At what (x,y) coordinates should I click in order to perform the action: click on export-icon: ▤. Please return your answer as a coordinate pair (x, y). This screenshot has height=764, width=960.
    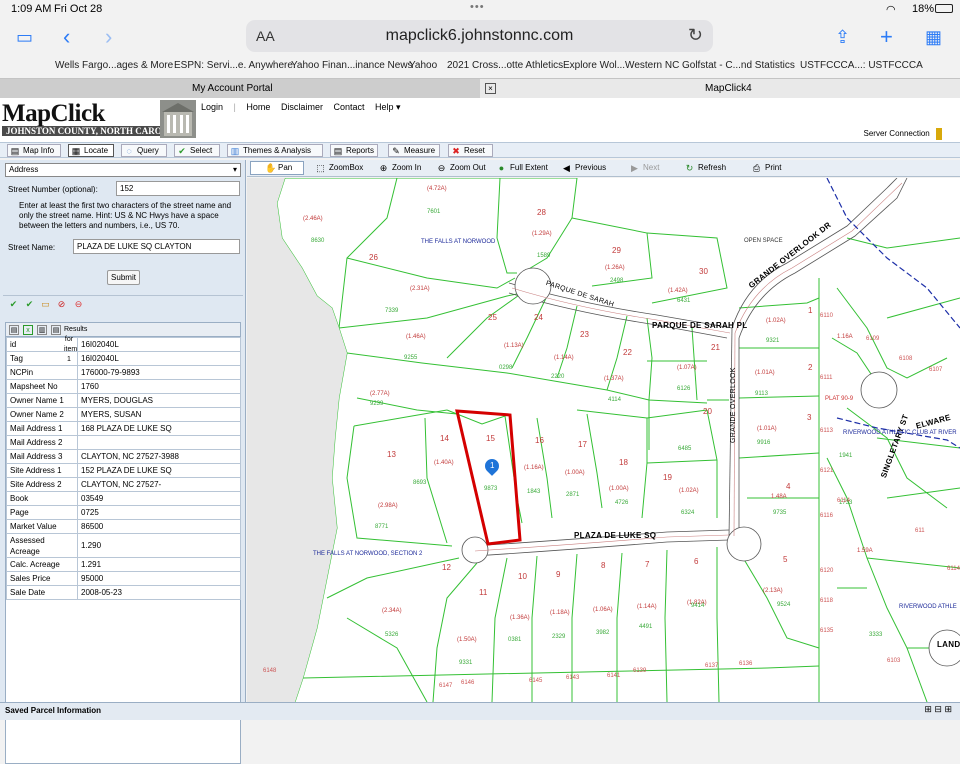
    Looking at the image, I should click on (14, 330).